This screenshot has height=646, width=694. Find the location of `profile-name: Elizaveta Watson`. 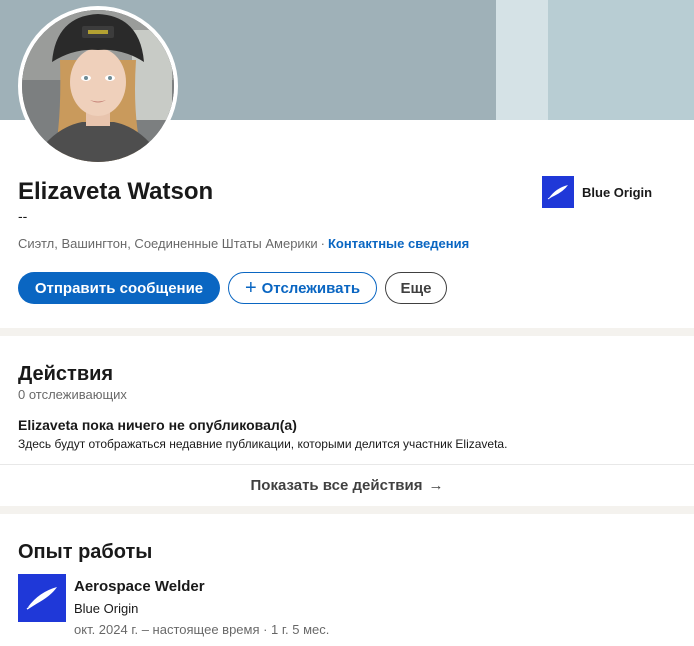

profile-name: Elizaveta Watson is located at coordinates (116, 191).